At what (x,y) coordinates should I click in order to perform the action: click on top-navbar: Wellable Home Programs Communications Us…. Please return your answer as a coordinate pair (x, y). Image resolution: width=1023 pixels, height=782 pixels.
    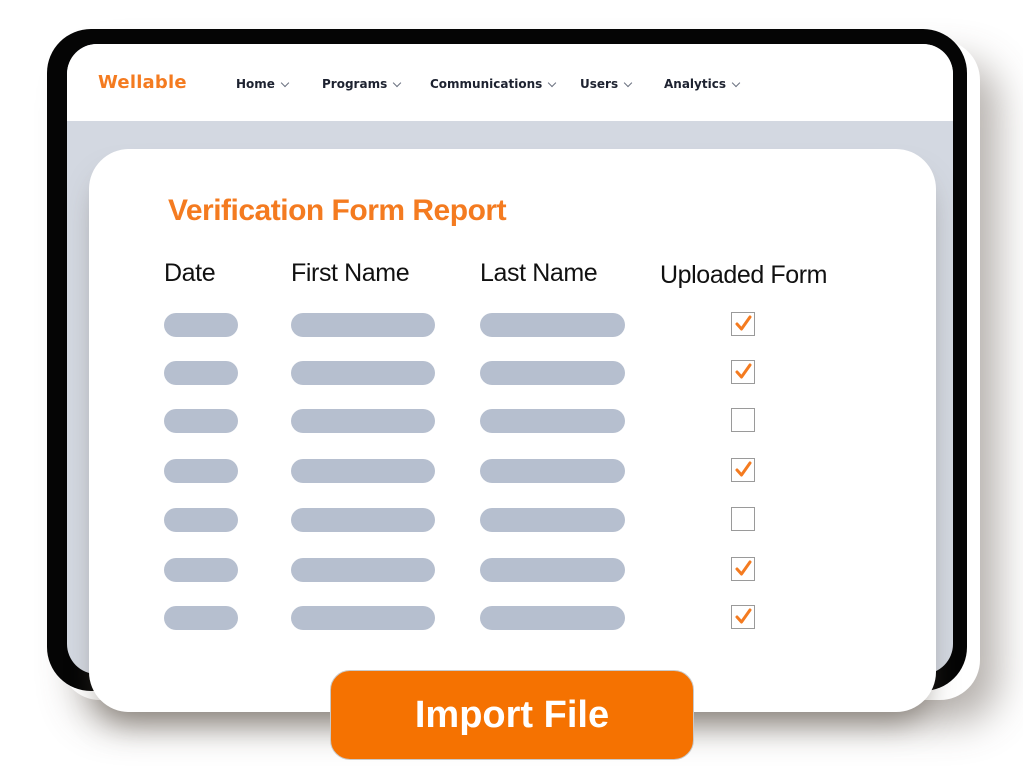
    Looking at the image, I should click on (510, 82).